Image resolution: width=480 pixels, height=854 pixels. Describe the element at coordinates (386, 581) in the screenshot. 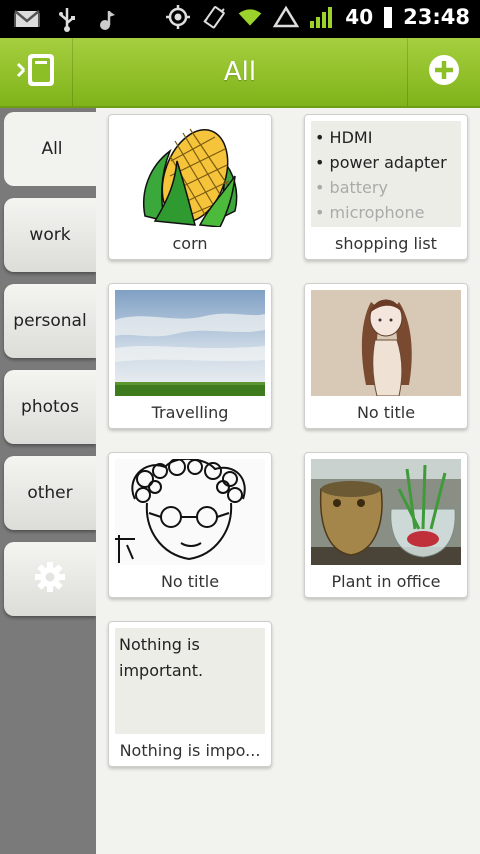

I see `note-title: Plant in office` at that location.